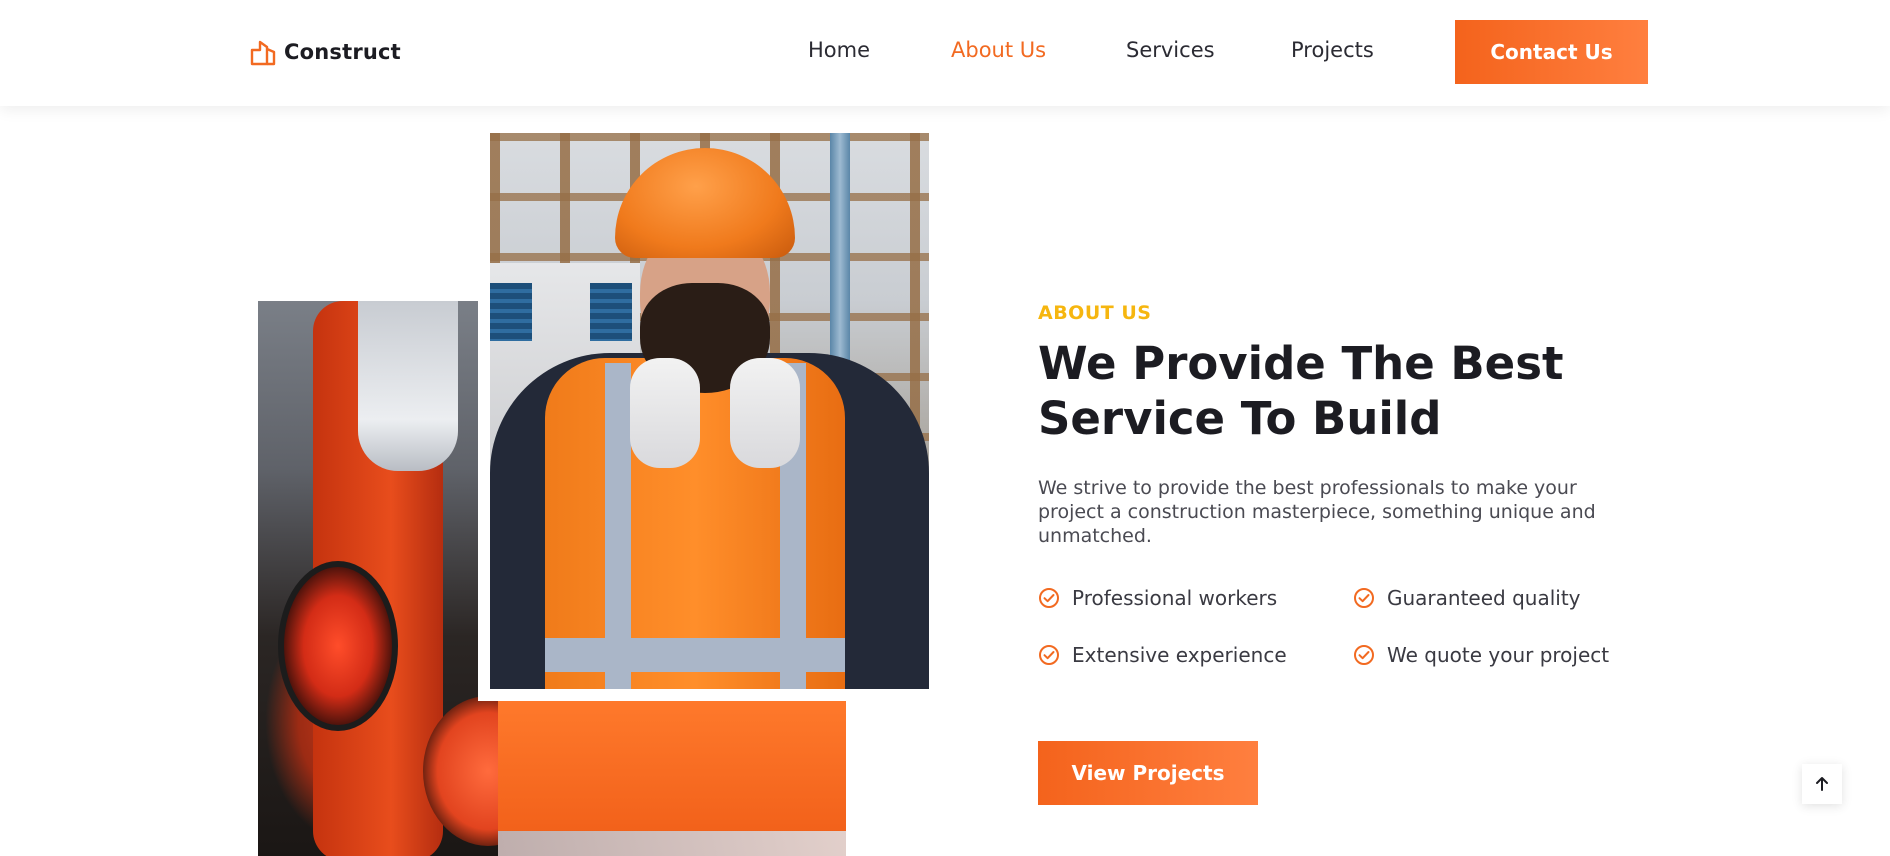 This screenshot has width=1890, height=856. I want to click on nav-about-us: About Us, so click(998, 50).